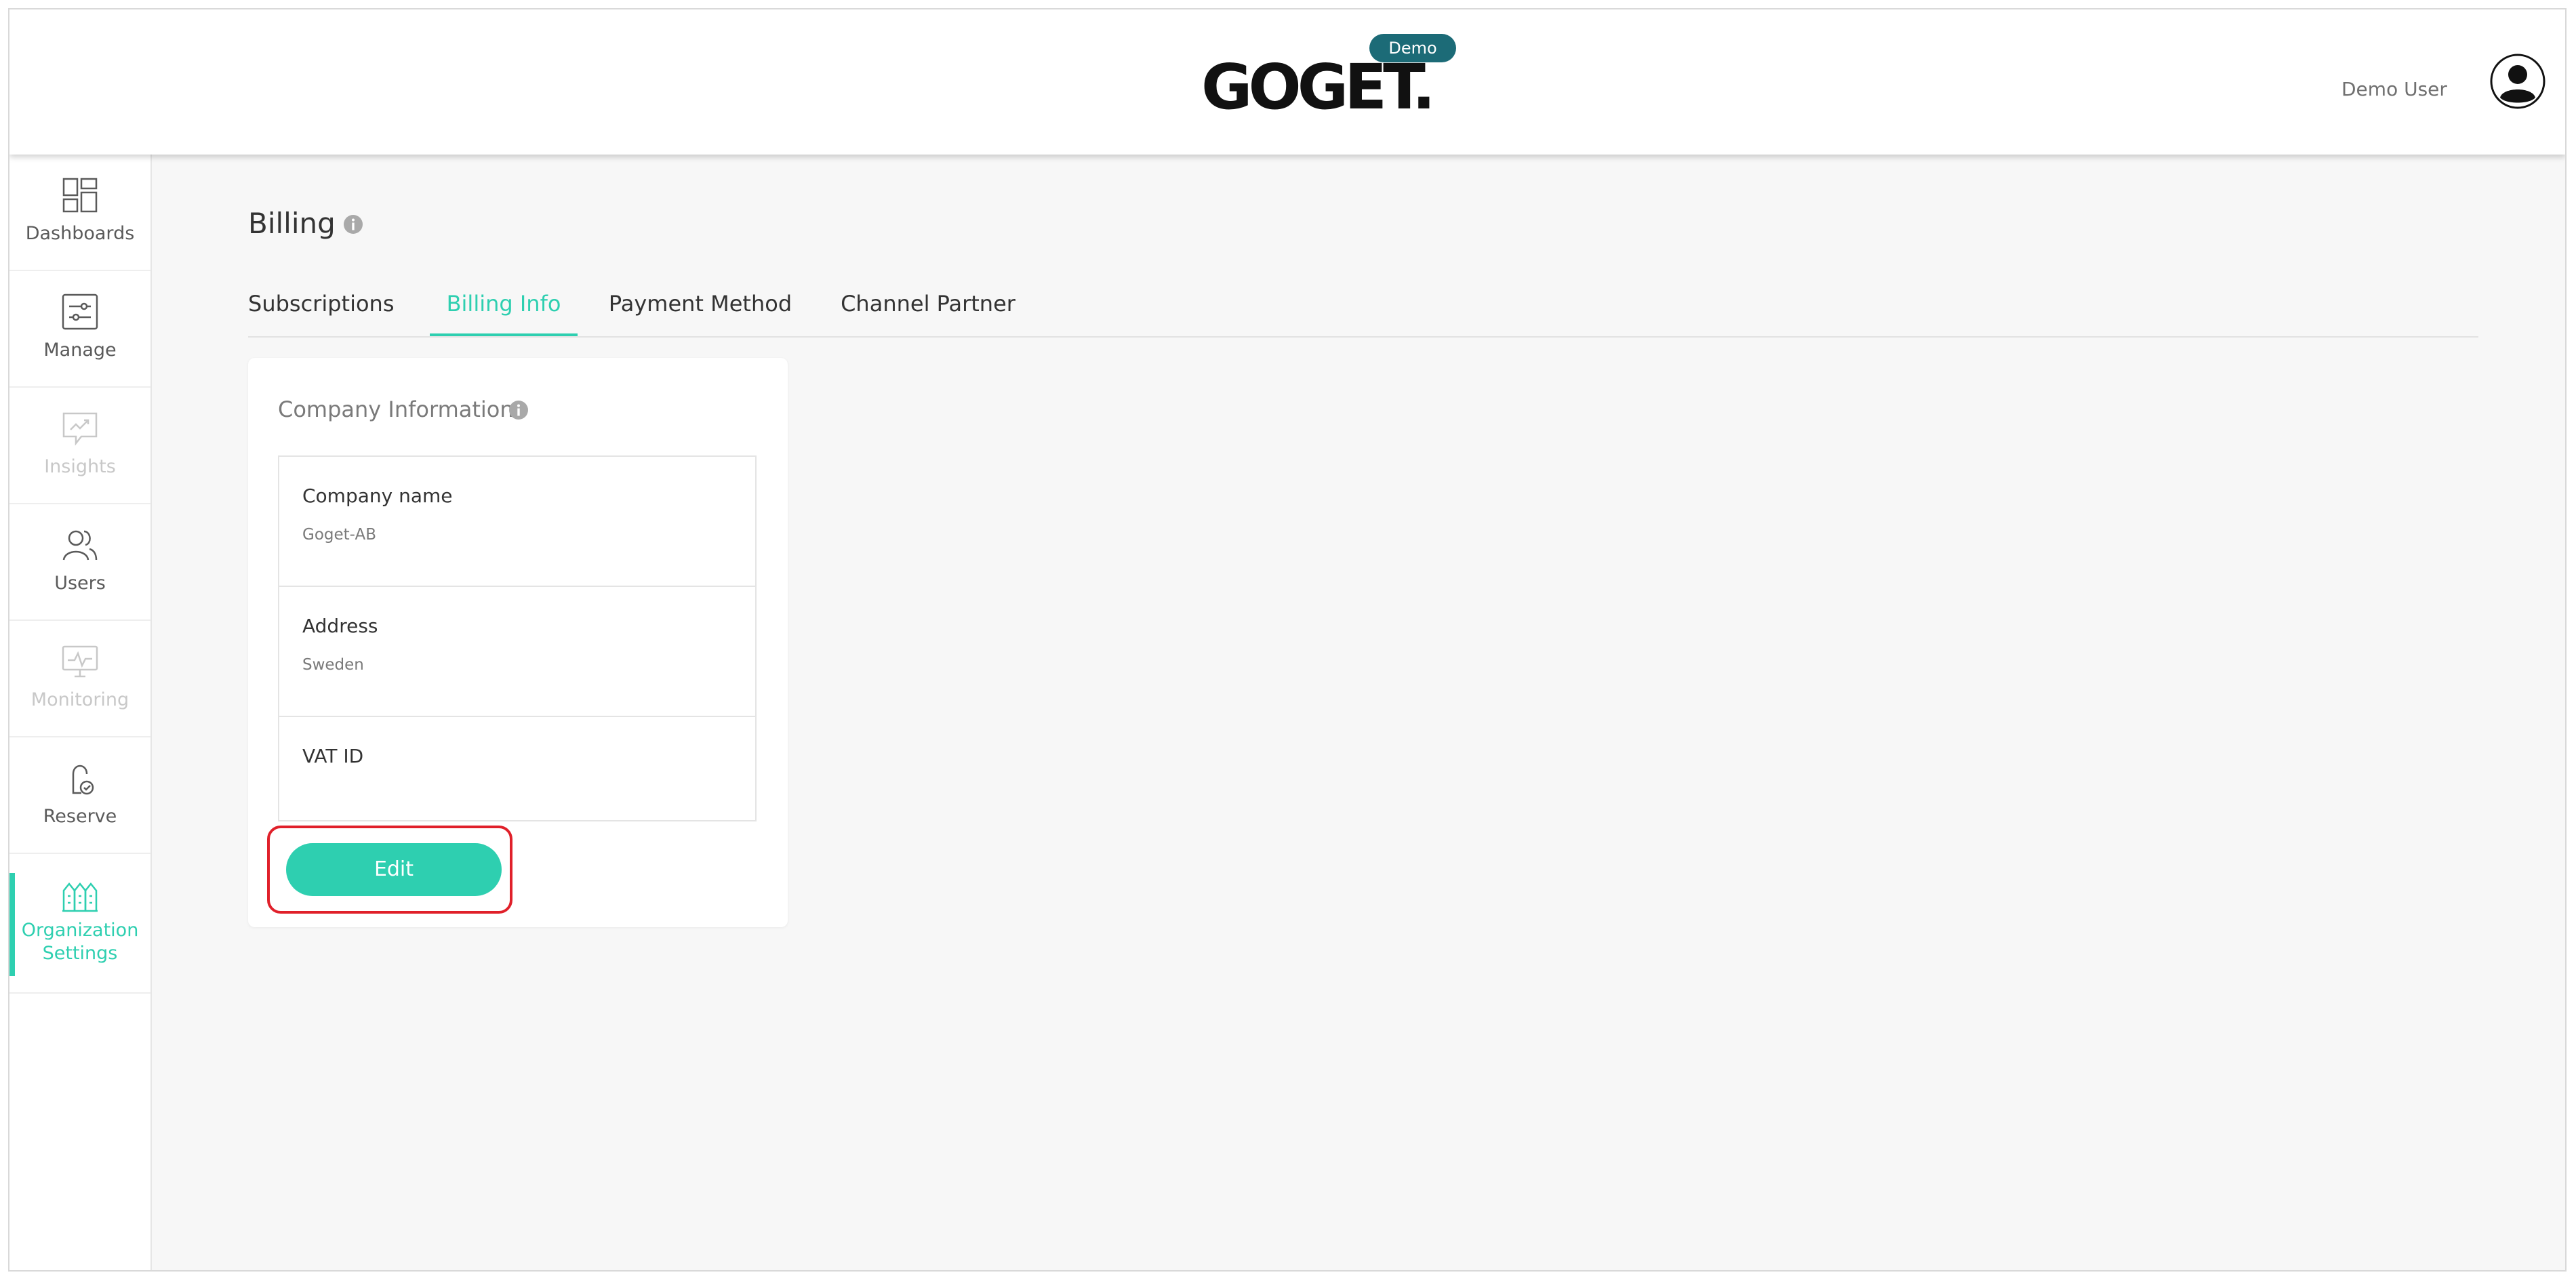  I want to click on user-name: Demo User, so click(2394, 90).